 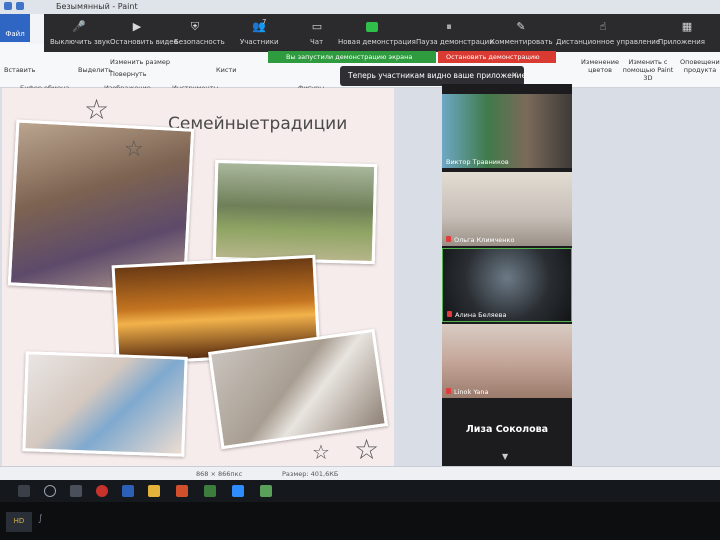 What do you see at coordinates (264, 22) in the screenshot?
I see `participants-count: 7` at bounding box center [264, 22].